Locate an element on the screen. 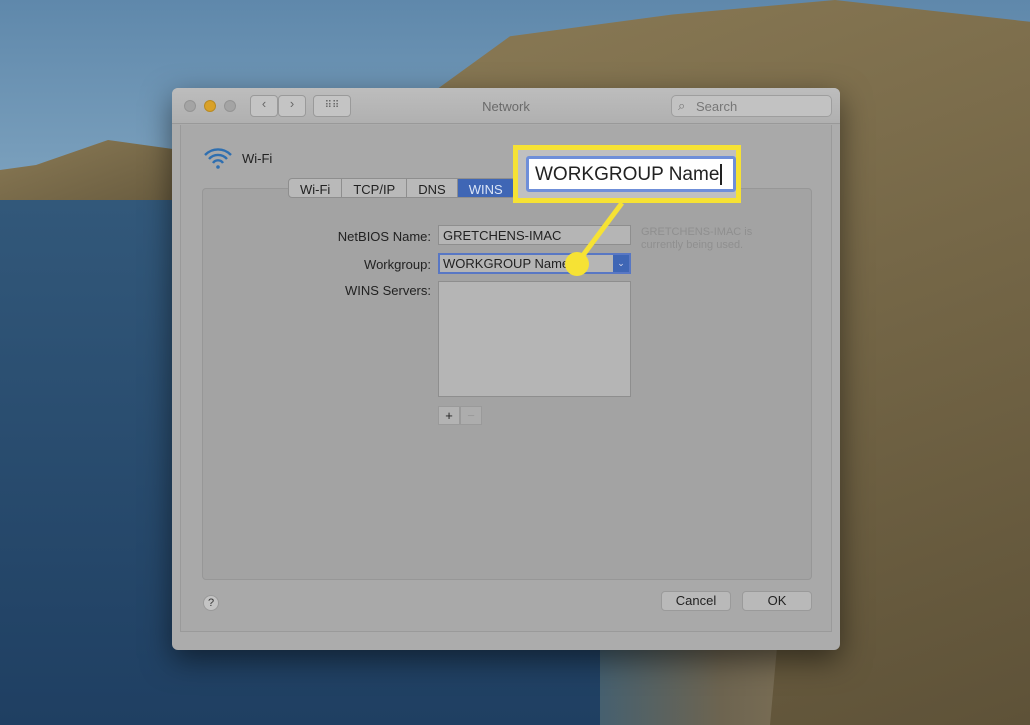 The height and width of the screenshot is (725, 1030). callout-box: WORKGROUP Name is located at coordinates (627, 174).